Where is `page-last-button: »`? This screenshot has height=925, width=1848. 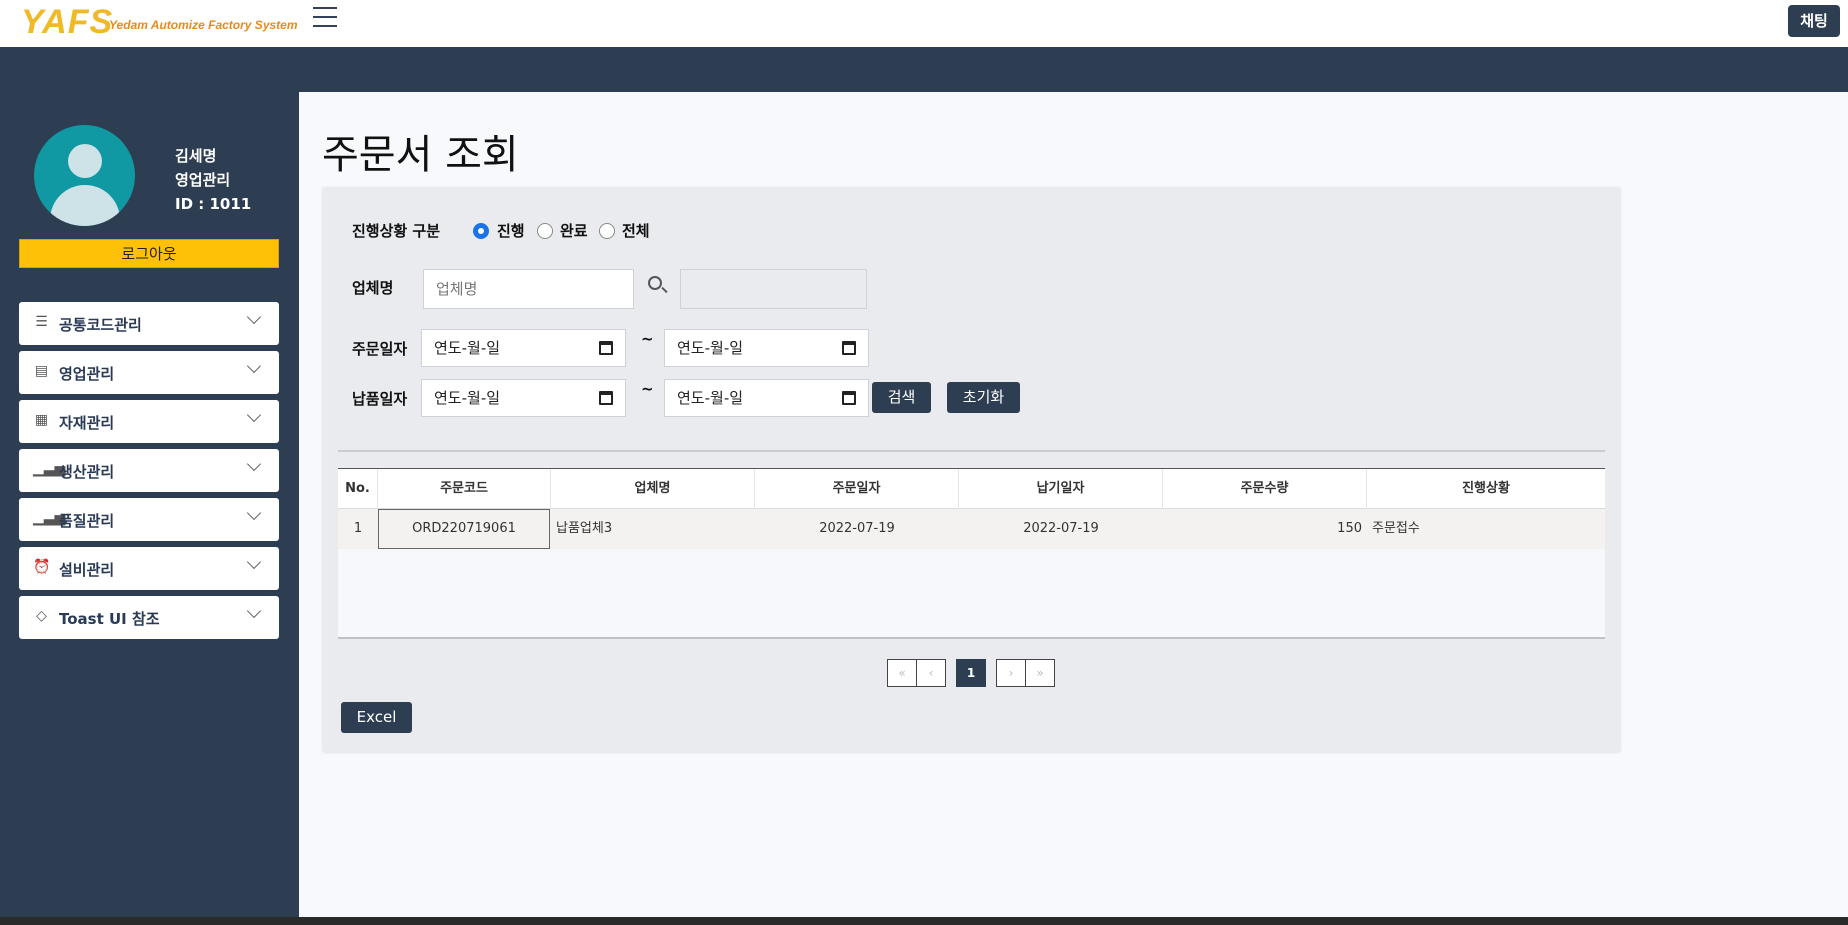 page-last-button: » is located at coordinates (1040, 673).